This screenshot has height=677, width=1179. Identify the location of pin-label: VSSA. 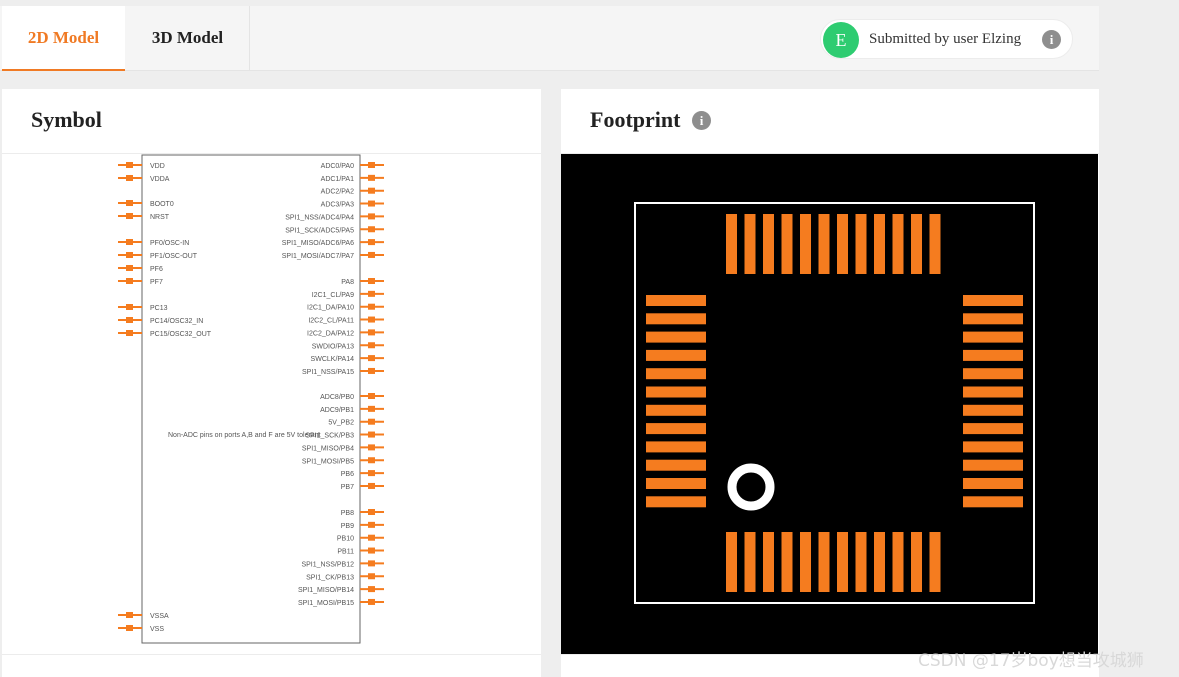
(159, 616).